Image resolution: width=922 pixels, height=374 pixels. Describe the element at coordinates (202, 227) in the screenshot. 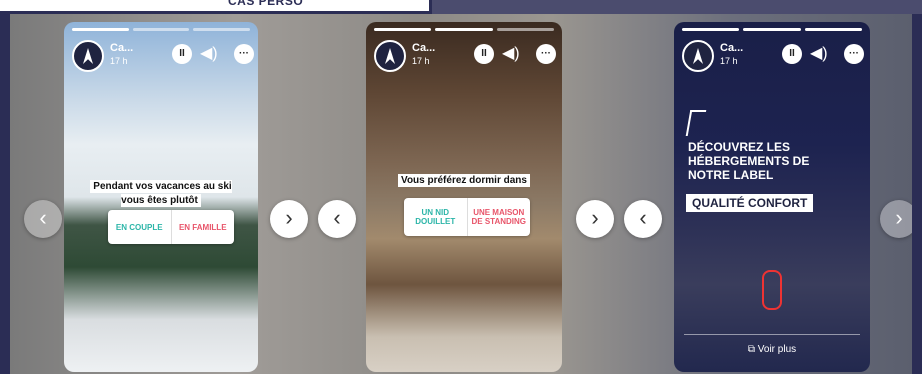

I see `poll-option: EN FAMILLE` at that location.